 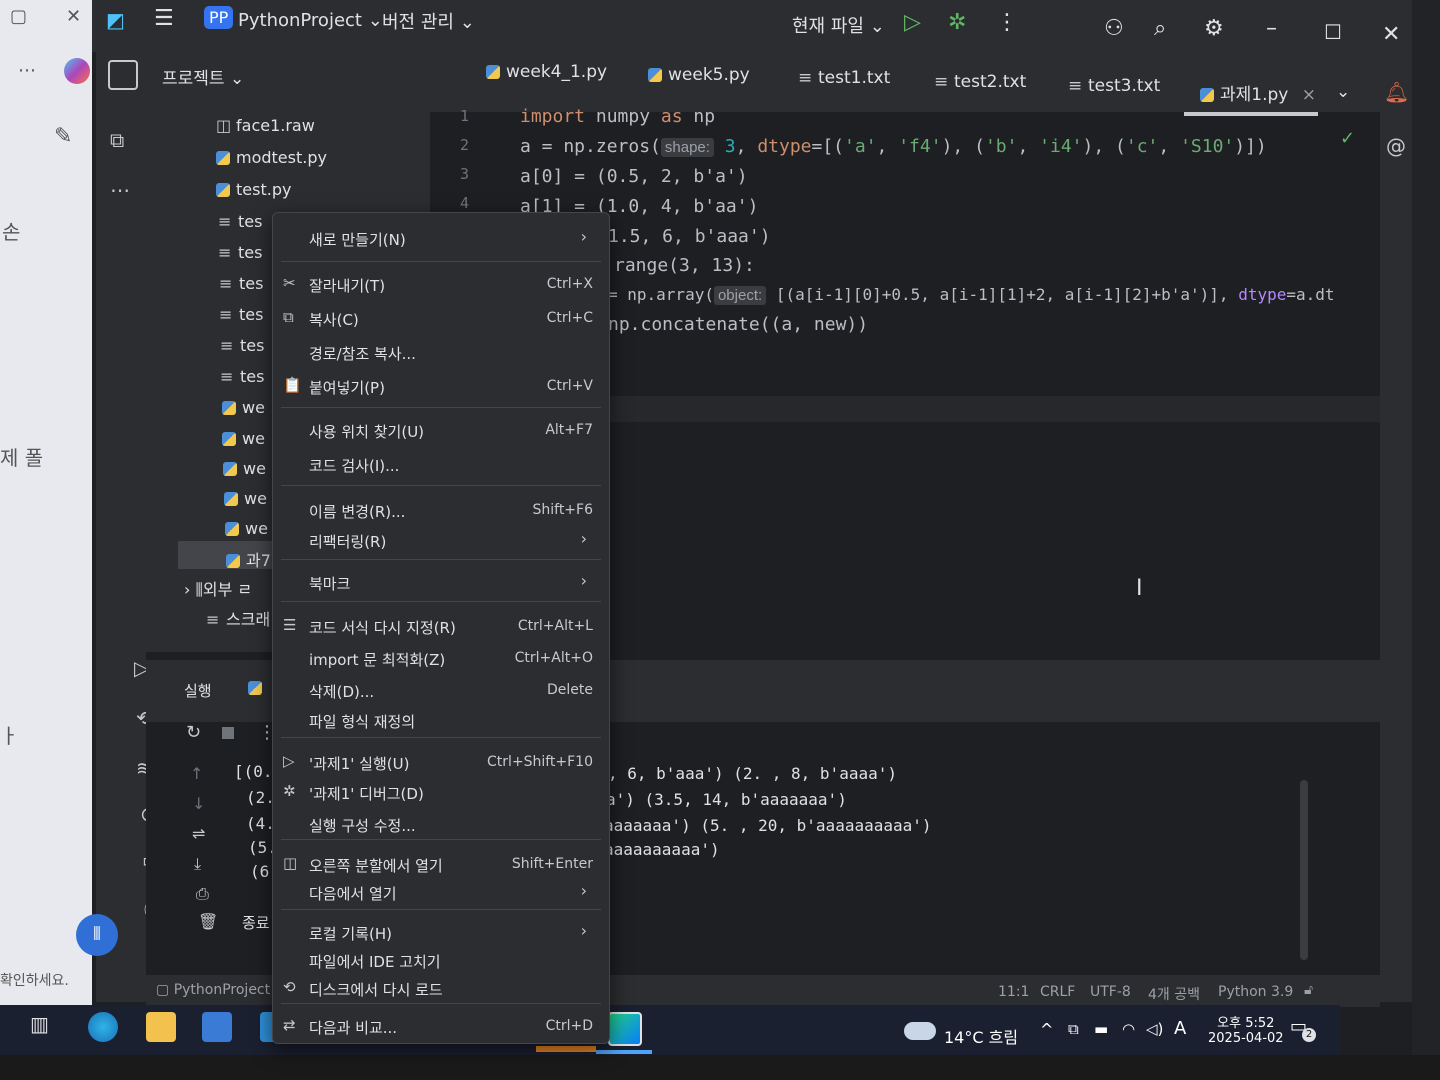 I want to click on menu-item: ✲ '과제1' 디버그(D), so click(x=441, y=792).